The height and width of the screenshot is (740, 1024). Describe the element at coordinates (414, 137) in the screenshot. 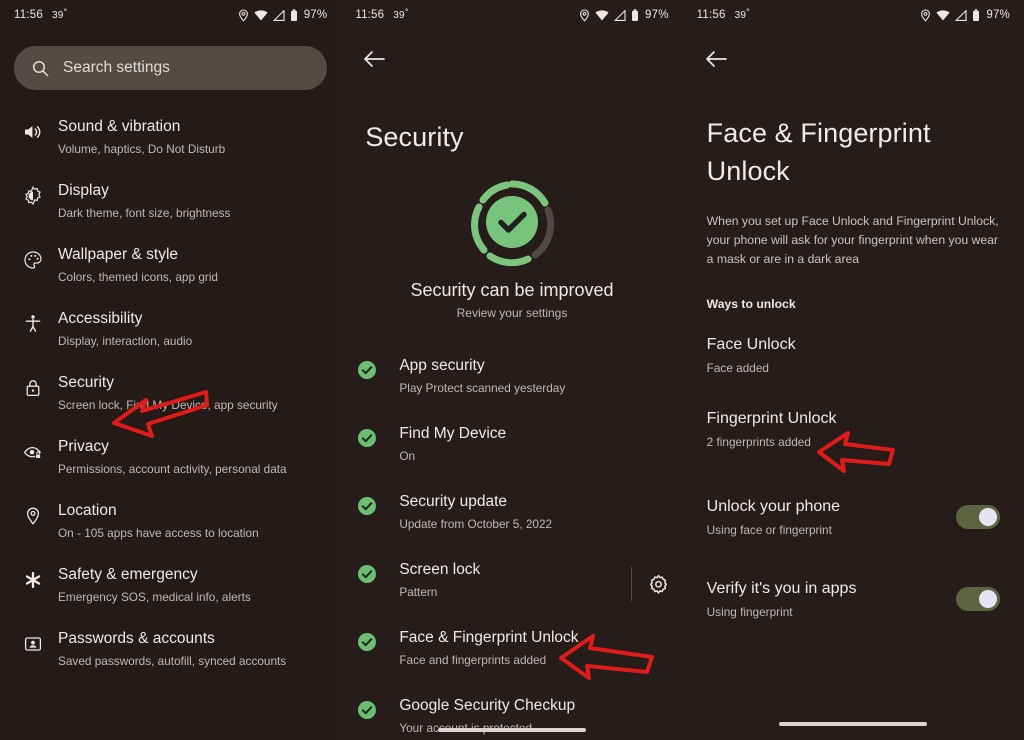

I see `page-title: Security` at that location.